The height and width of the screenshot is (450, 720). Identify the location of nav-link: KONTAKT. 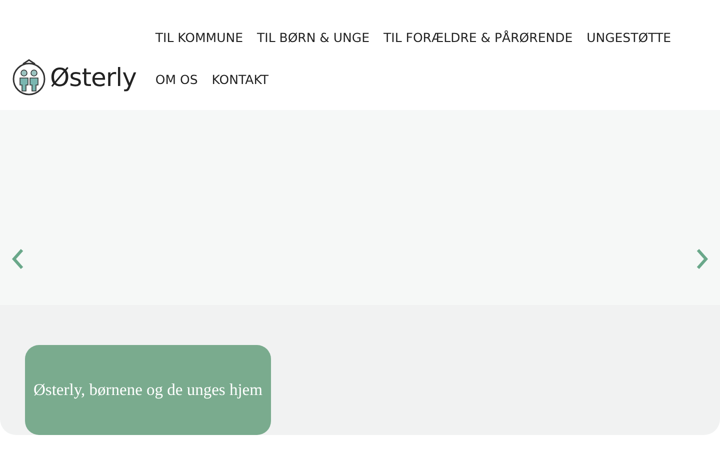
(240, 80).